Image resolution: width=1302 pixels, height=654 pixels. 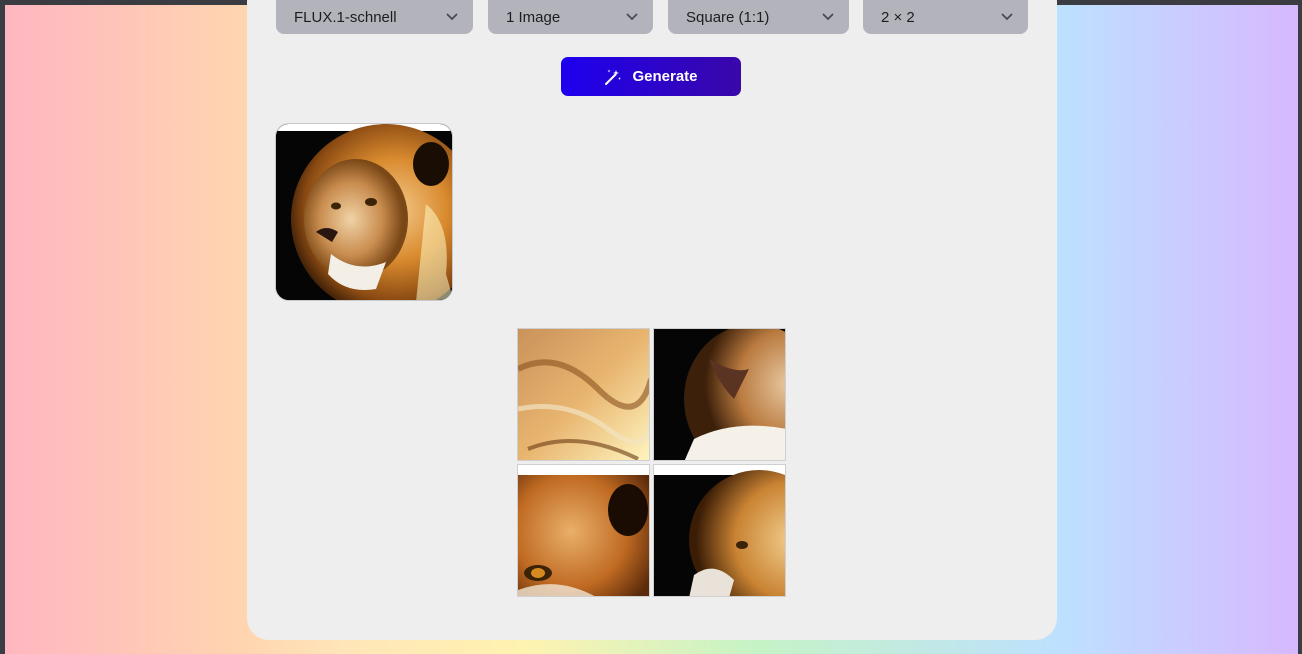 What do you see at coordinates (345, 17) in the screenshot?
I see `model-select-value: FLUX.1-schnell` at bounding box center [345, 17].